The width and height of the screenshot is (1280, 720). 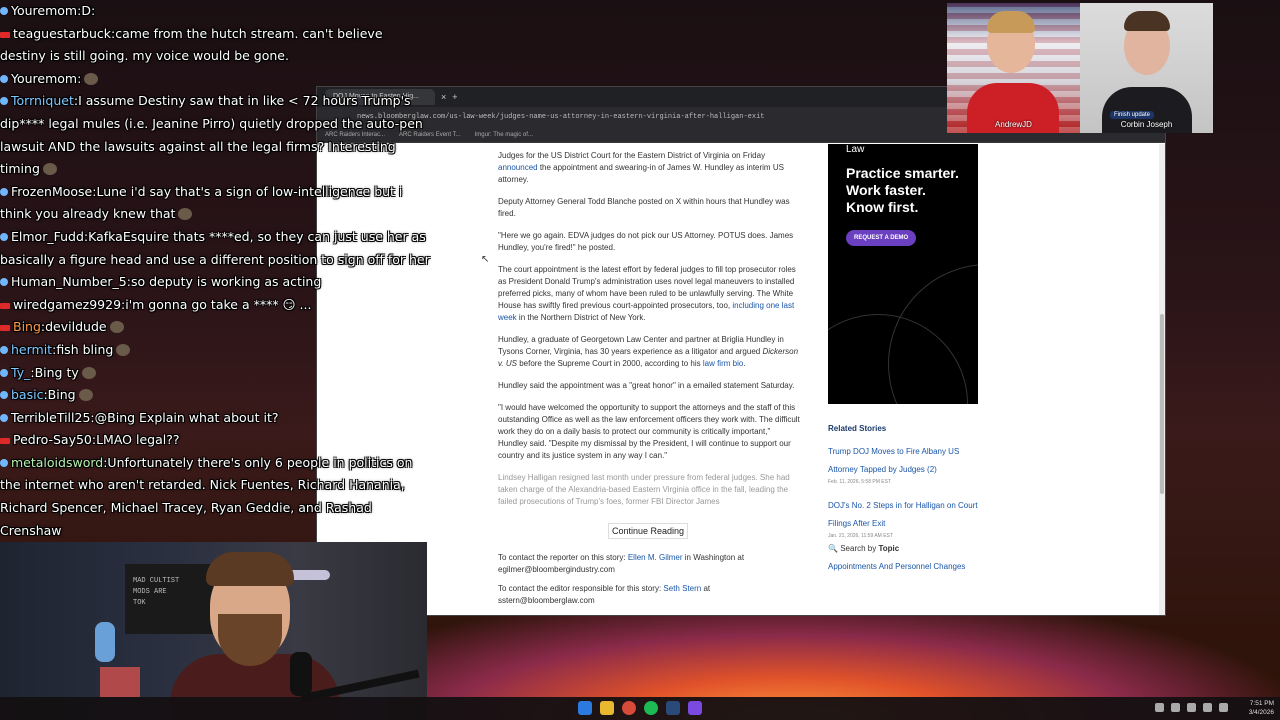 What do you see at coordinates (896, 566) in the screenshot?
I see `topic-link: Appointments And Personnel Changes` at bounding box center [896, 566].